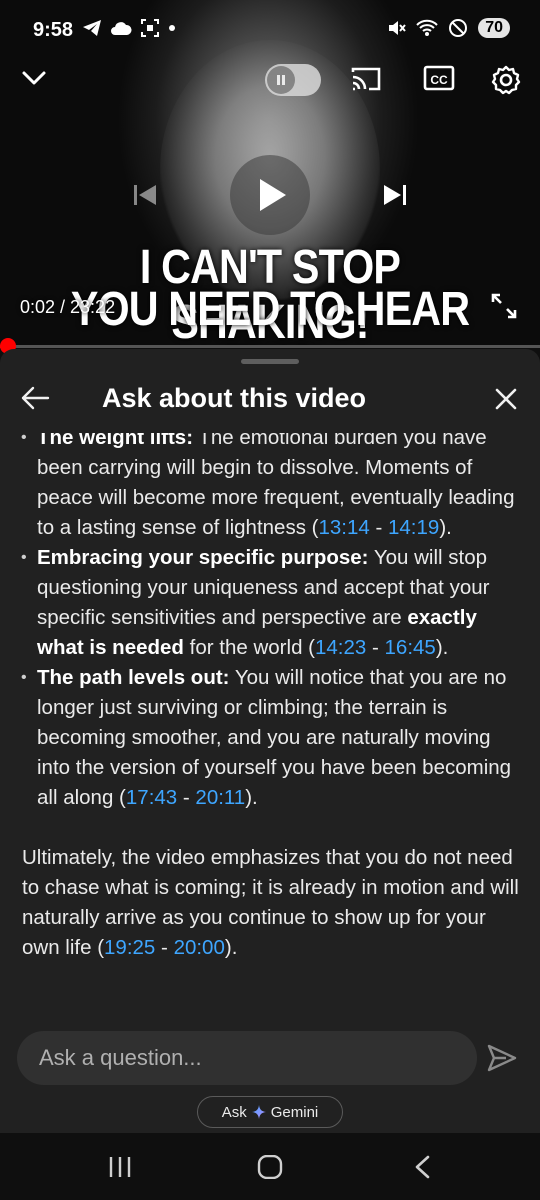 The height and width of the screenshot is (1200, 540). Describe the element at coordinates (410, 647) in the screenshot. I see `timestamp-link: 16:45` at that location.